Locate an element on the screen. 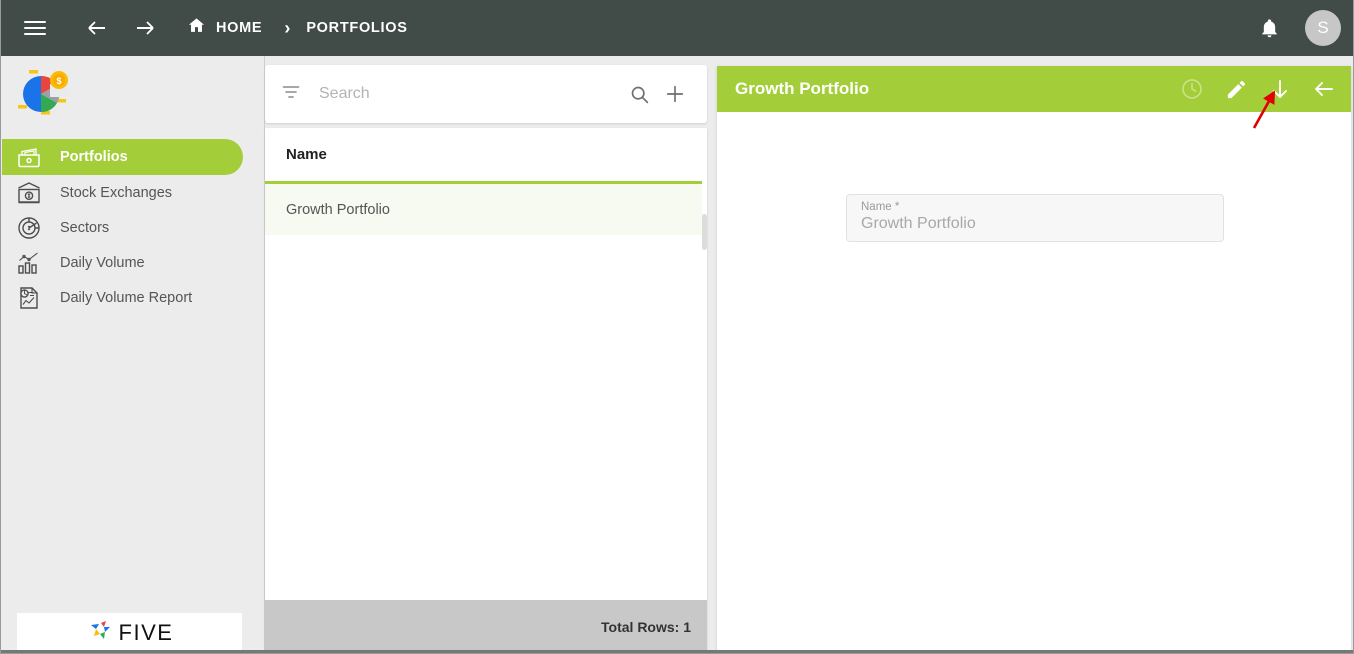 The width and height of the screenshot is (1354, 654). bank-icon is located at coordinates (29, 193).